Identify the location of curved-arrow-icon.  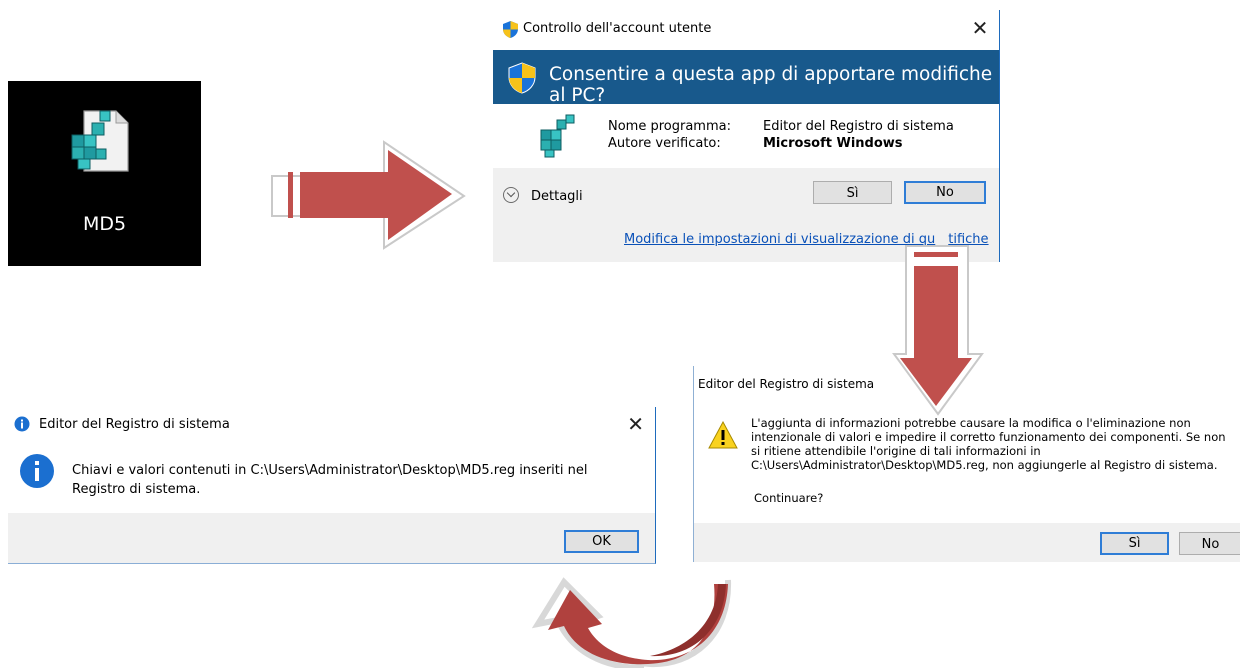
(639, 622).